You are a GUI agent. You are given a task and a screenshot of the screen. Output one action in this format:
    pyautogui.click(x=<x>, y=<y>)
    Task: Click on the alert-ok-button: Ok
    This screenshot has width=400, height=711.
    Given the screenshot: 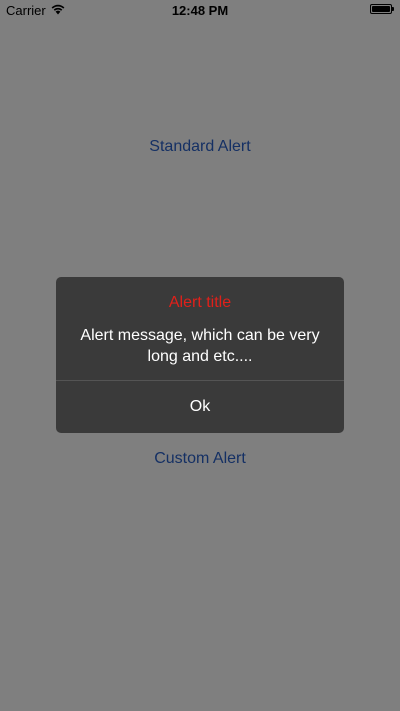 What is the action you would take?
    pyautogui.click(x=200, y=407)
    